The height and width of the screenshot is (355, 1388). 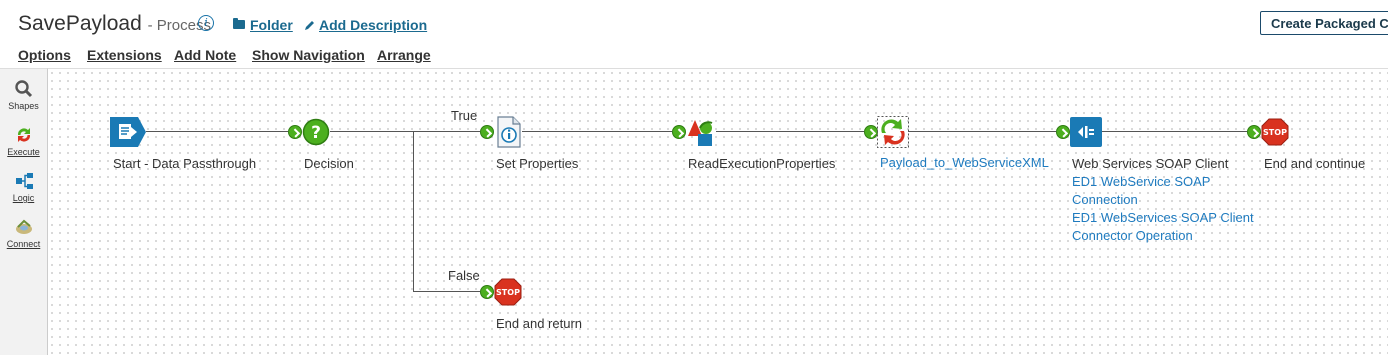 What do you see at coordinates (537, 163) in the screenshot?
I see `shape-label-set-properties: Set Properties` at bounding box center [537, 163].